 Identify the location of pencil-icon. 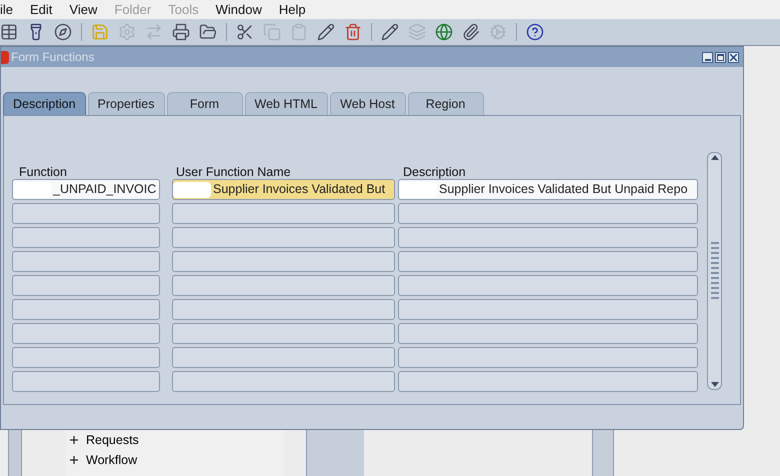
(326, 32).